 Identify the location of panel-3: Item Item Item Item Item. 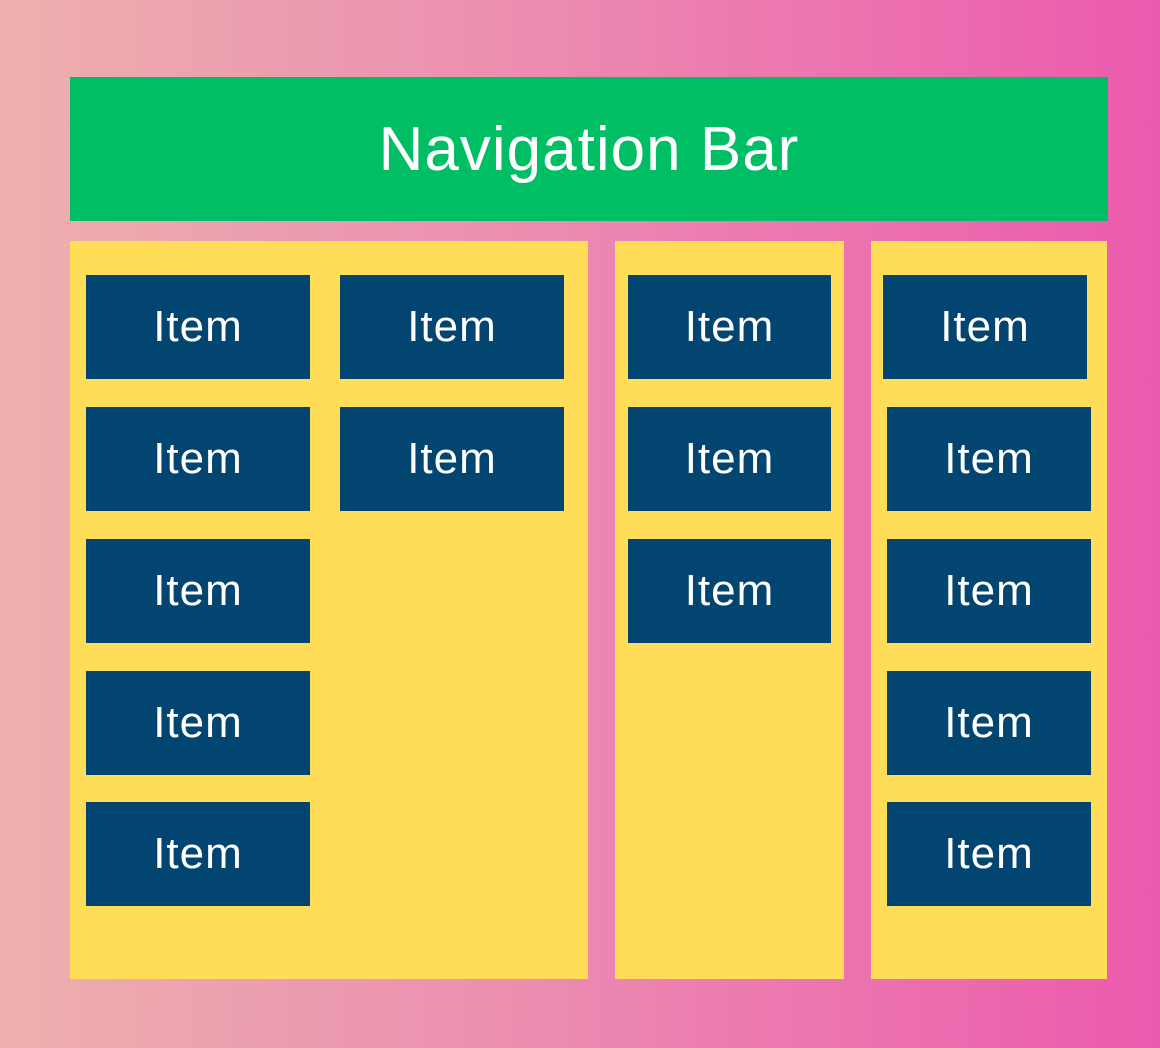
(989, 610).